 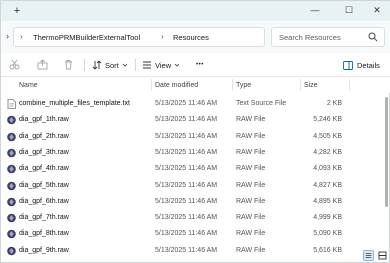 What do you see at coordinates (327, 169) in the screenshot?
I see `file-size: 4,093 KB` at bounding box center [327, 169].